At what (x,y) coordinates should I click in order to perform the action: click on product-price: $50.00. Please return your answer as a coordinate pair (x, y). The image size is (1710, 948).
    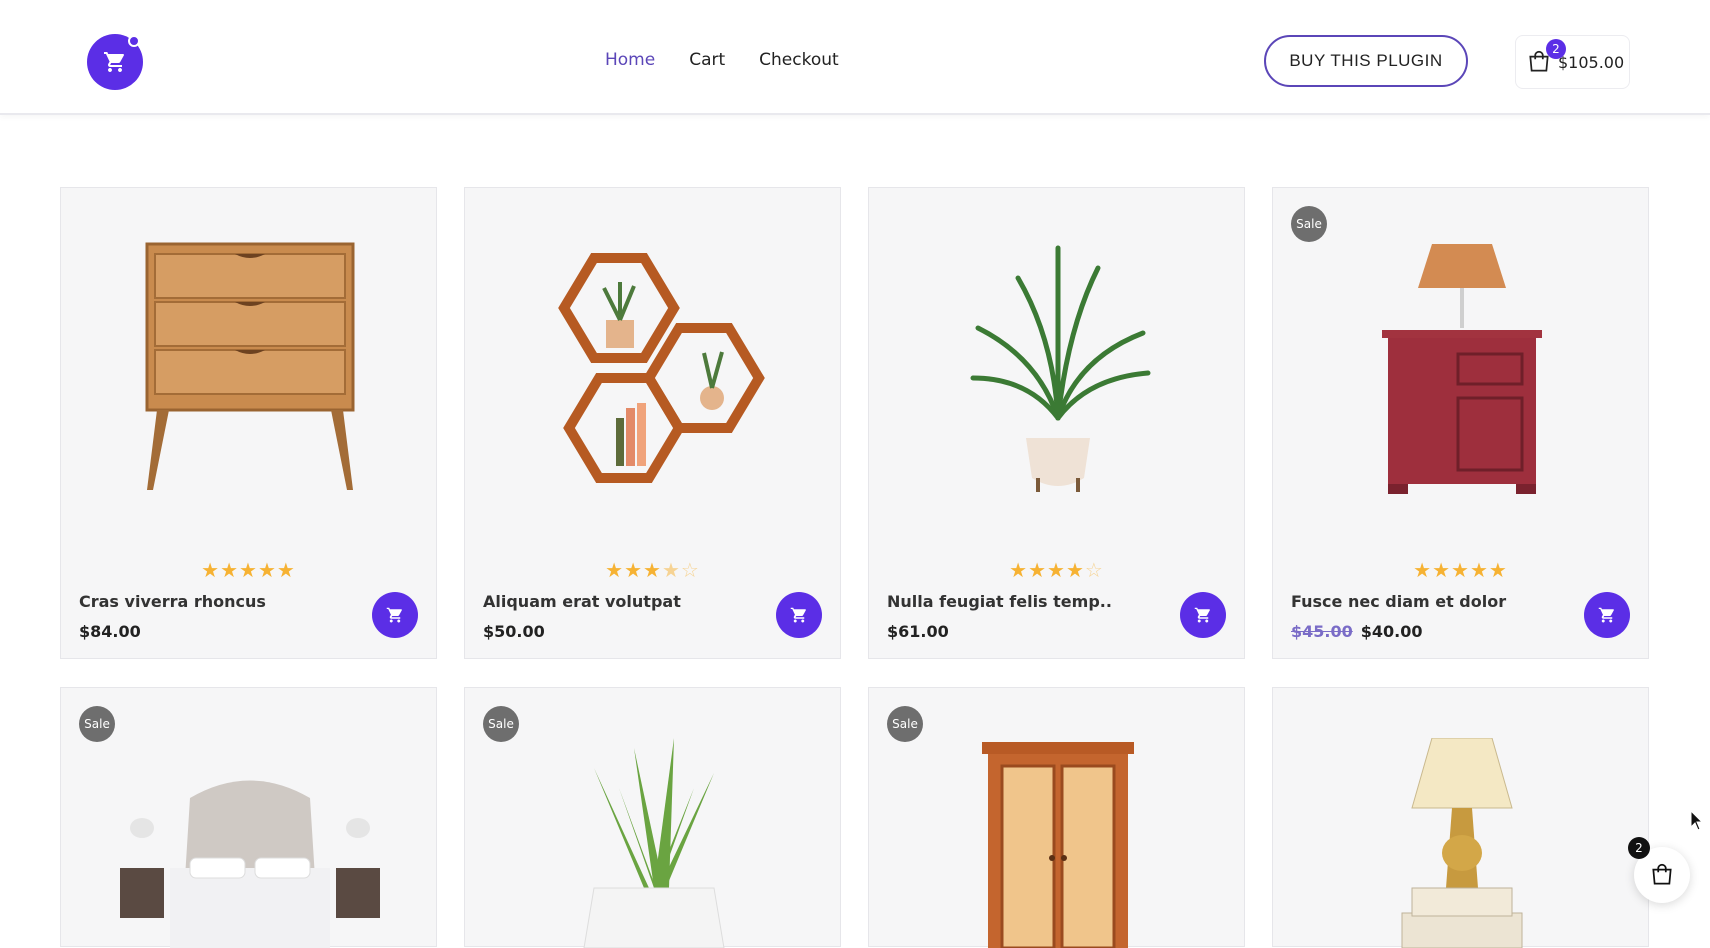
    Looking at the image, I should click on (514, 631).